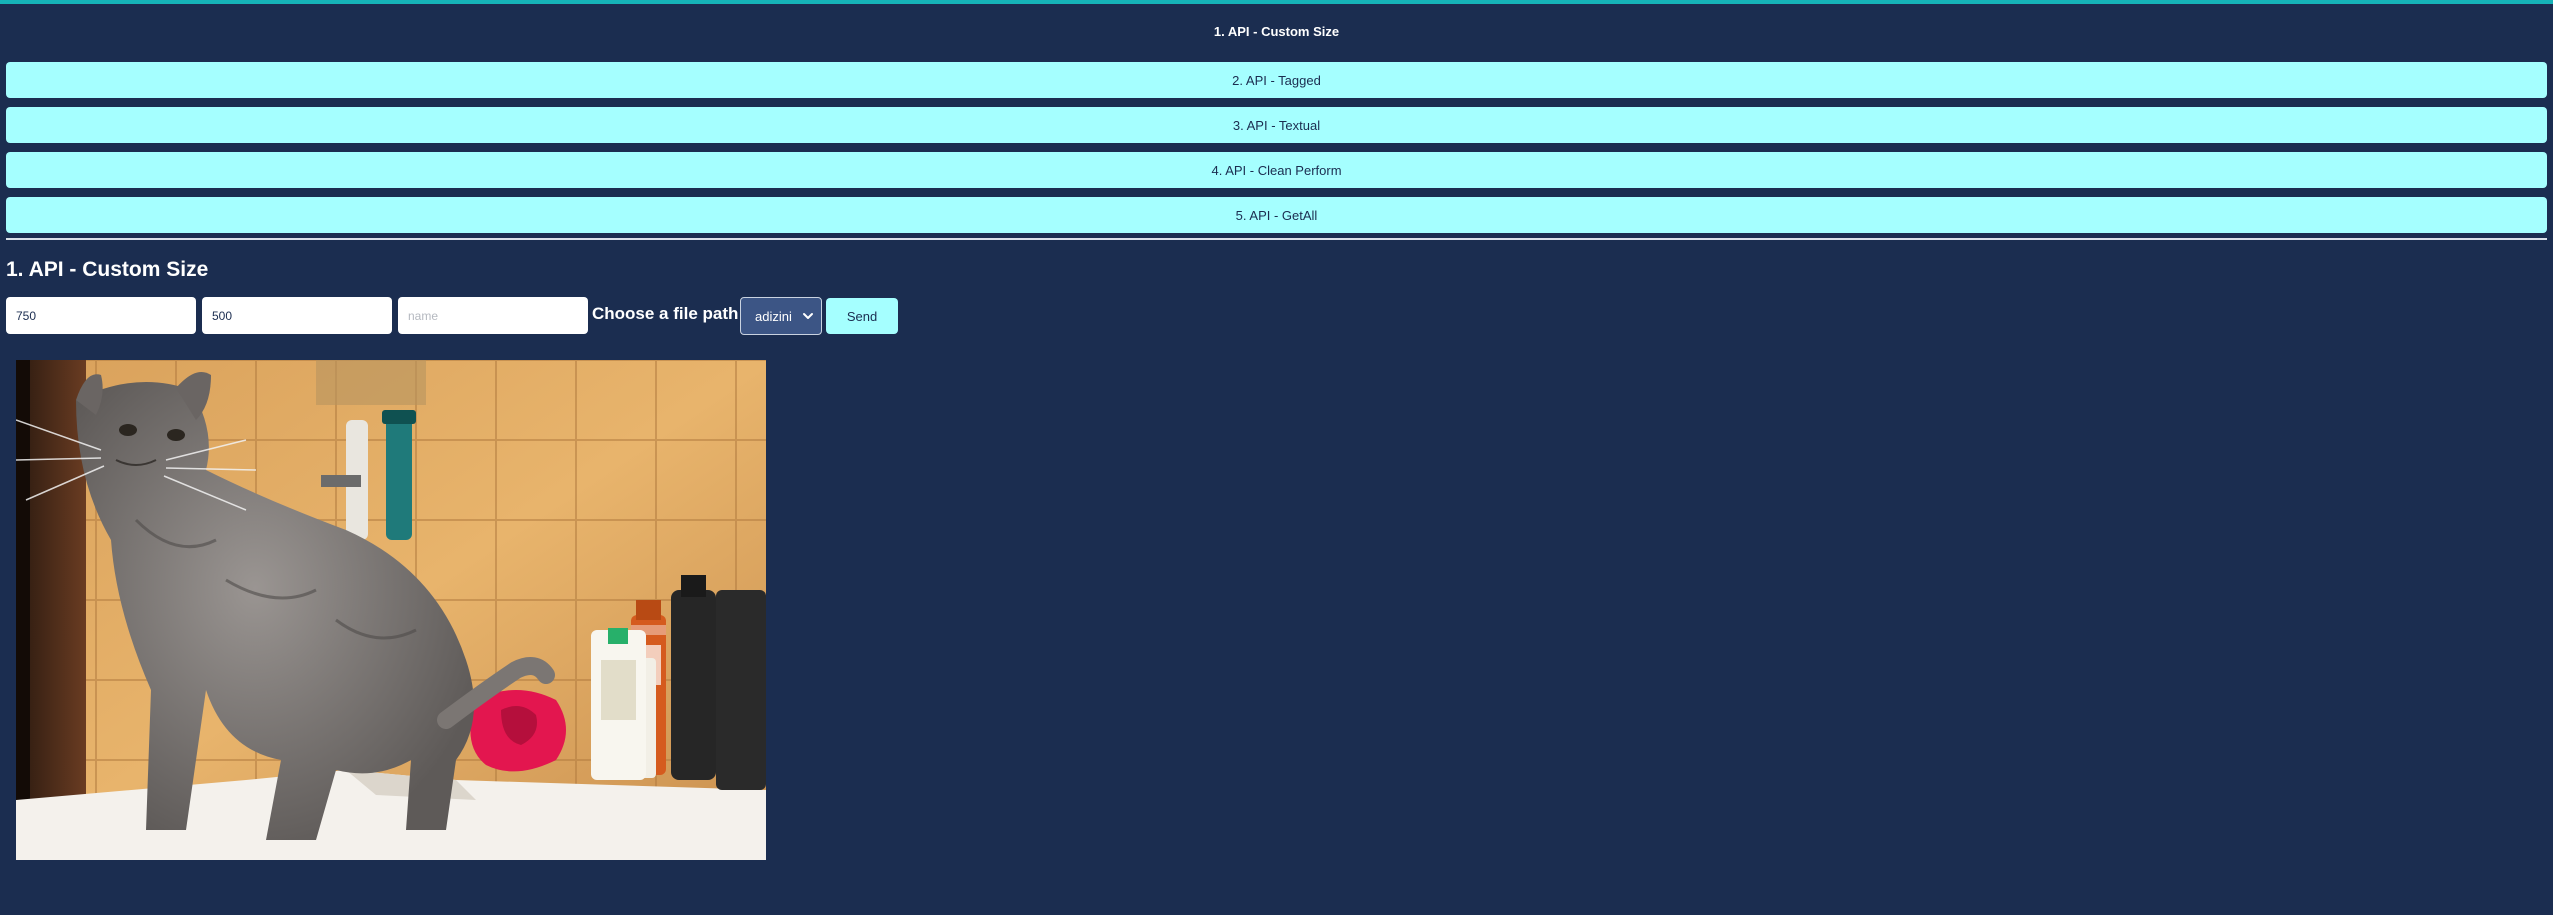 This screenshot has width=2553, height=915. I want to click on width-input, so click(101, 315).